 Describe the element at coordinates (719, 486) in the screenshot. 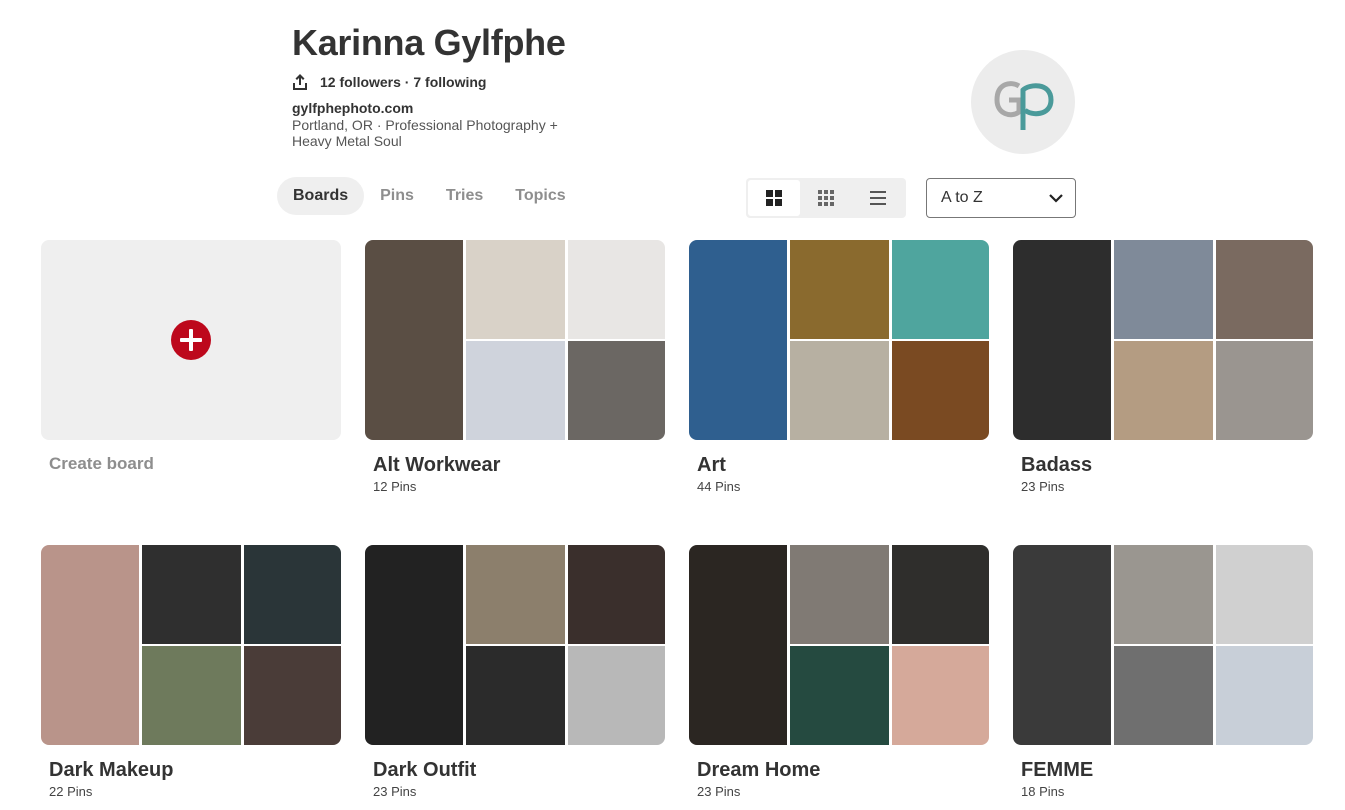

I see `board-pin-count: 44 Pins` at that location.